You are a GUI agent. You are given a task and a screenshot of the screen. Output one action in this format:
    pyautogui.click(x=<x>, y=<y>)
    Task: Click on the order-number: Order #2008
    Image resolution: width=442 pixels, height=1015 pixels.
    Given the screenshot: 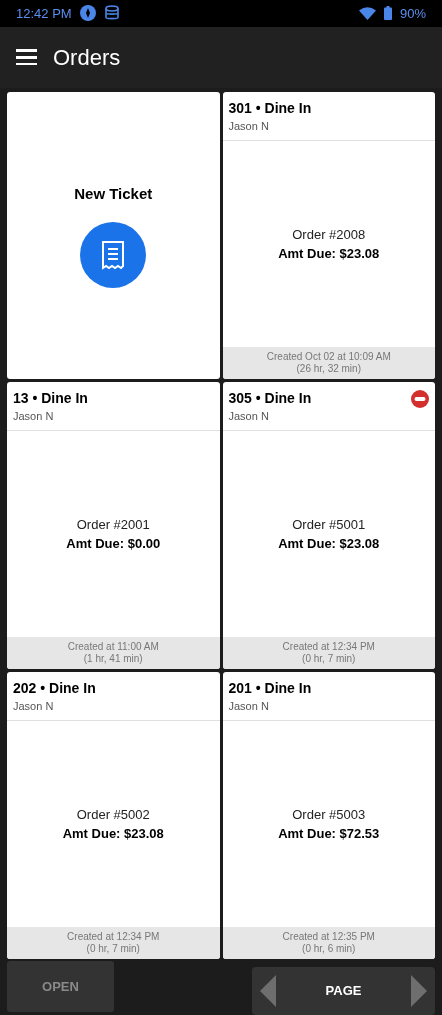 What is the action you would take?
    pyautogui.click(x=329, y=234)
    